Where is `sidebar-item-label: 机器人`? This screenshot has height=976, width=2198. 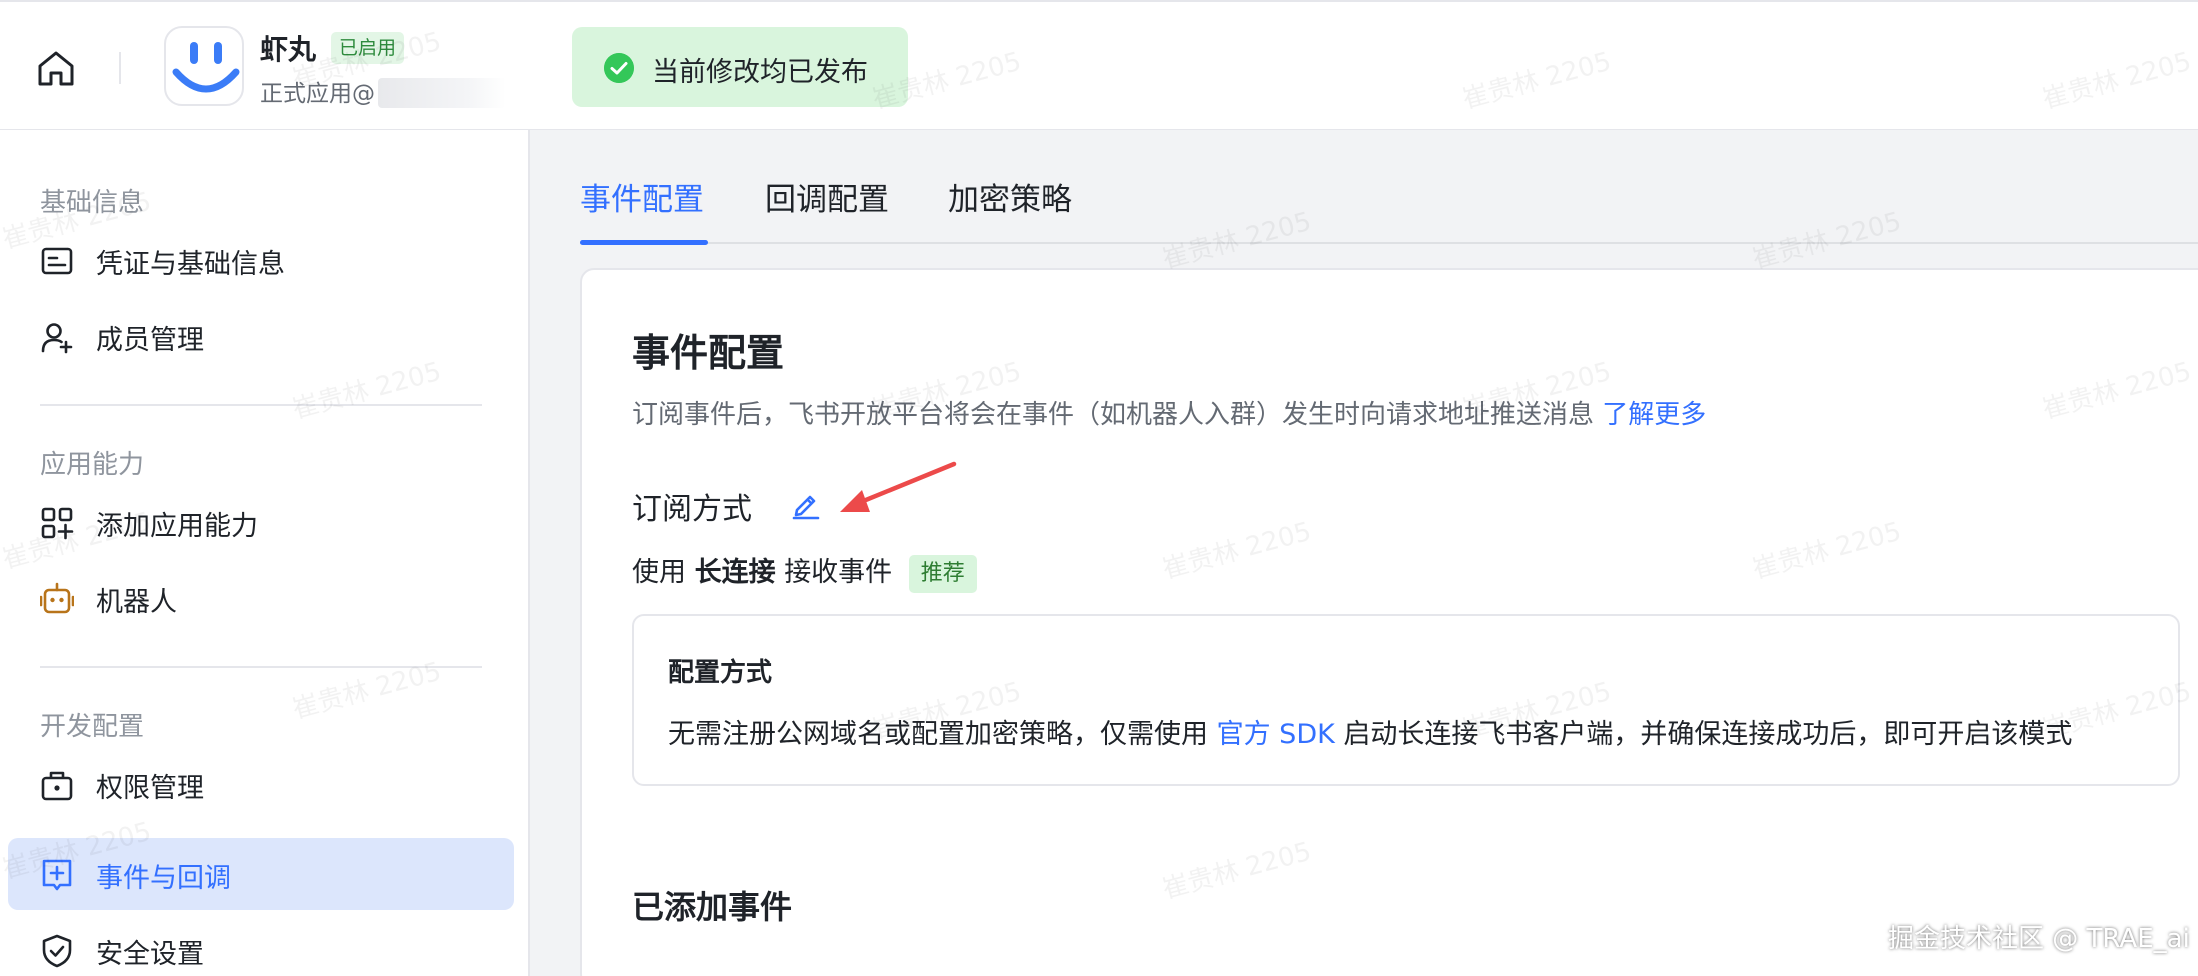
sidebar-item-label: 机器人 is located at coordinates (136, 602).